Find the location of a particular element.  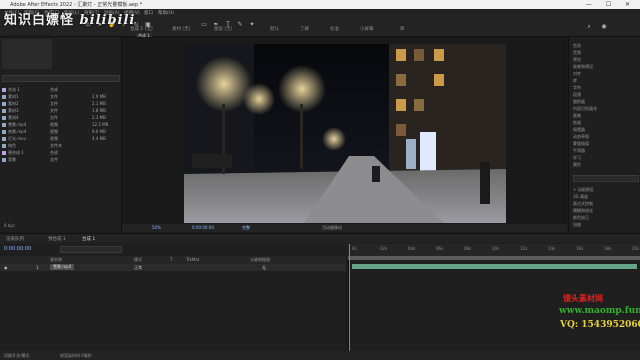

panel-item: 对齐 is located at coordinates (577, 74).